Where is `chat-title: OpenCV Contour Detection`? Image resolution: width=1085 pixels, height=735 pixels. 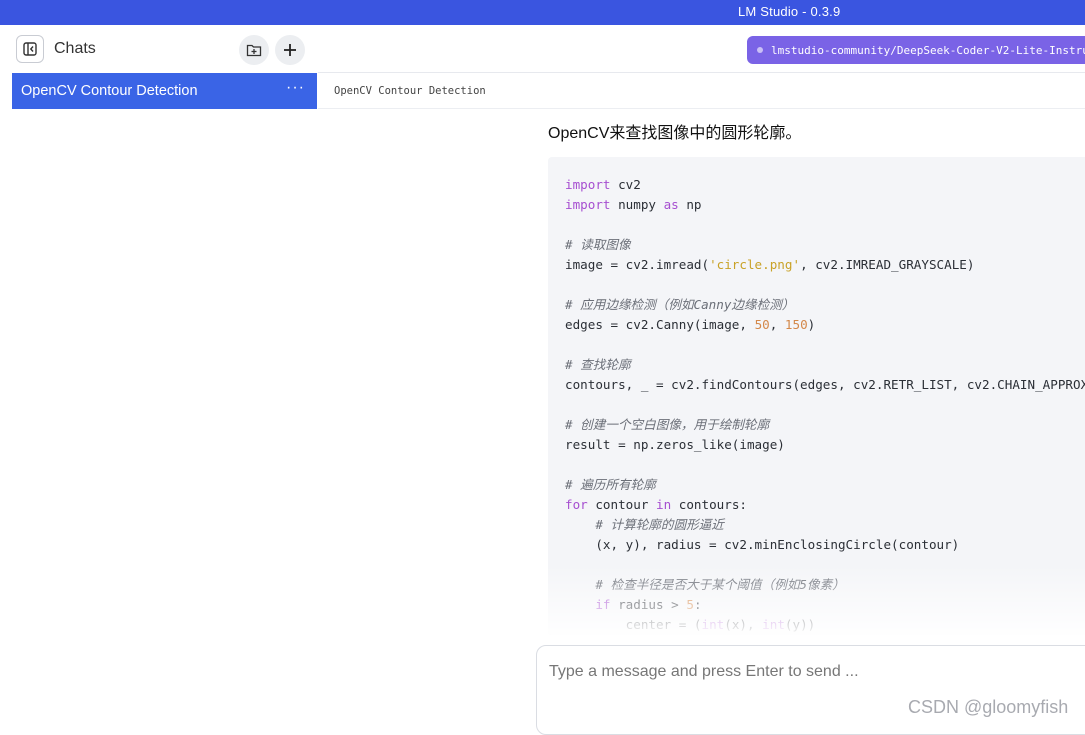
chat-title: OpenCV Contour Detection is located at coordinates (410, 91).